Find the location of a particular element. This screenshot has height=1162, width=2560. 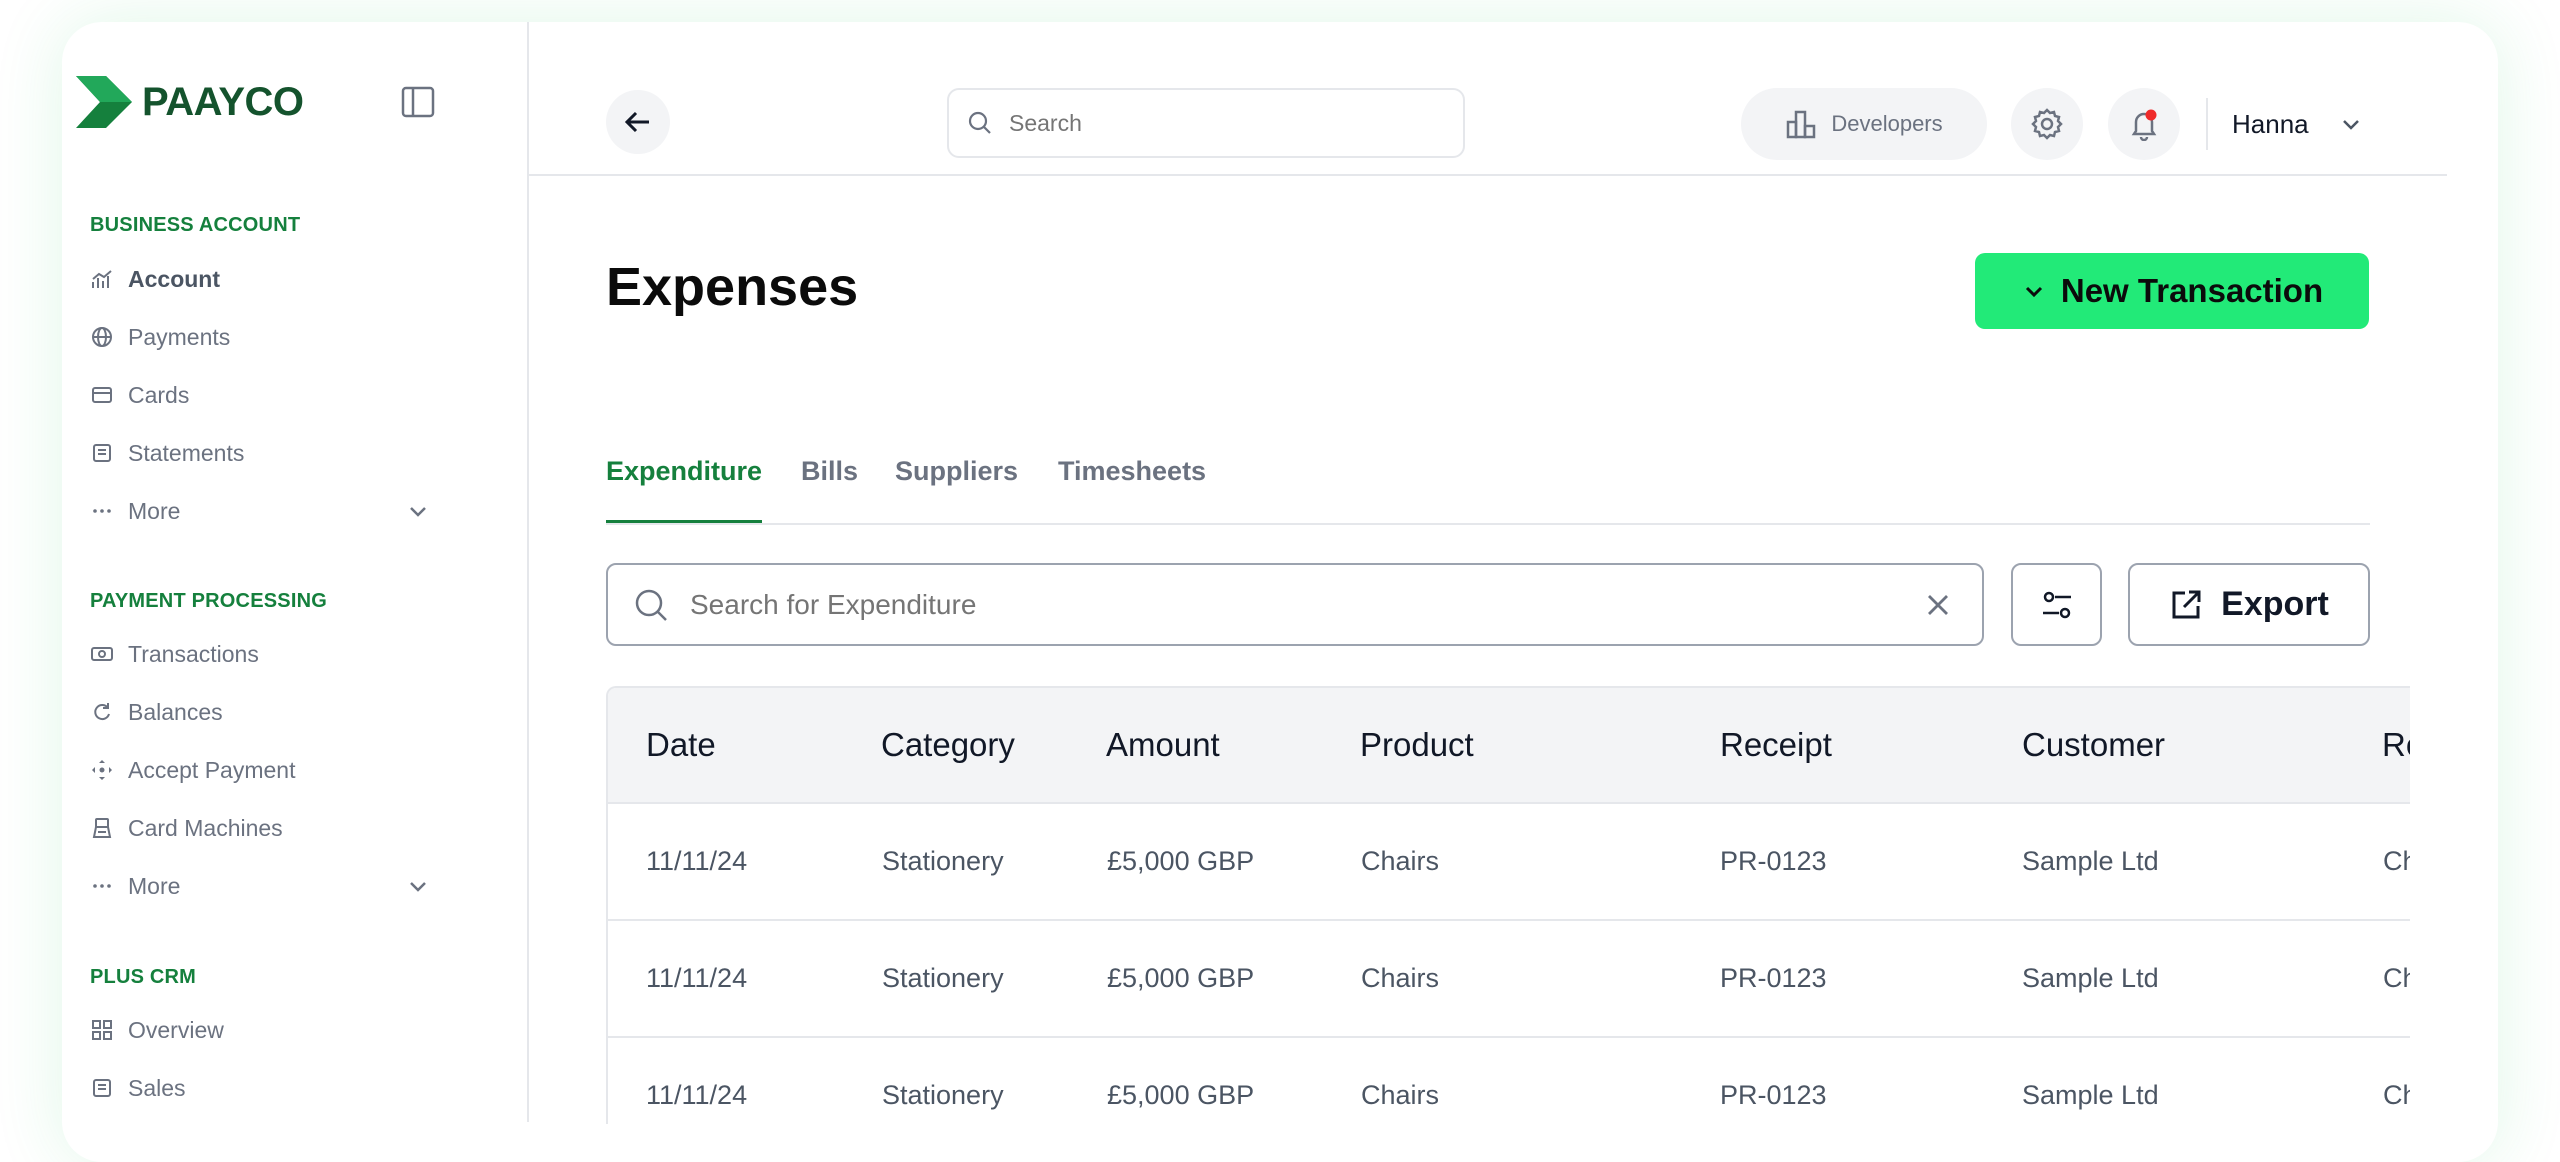

sliders-icon is located at coordinates (2056, 604).